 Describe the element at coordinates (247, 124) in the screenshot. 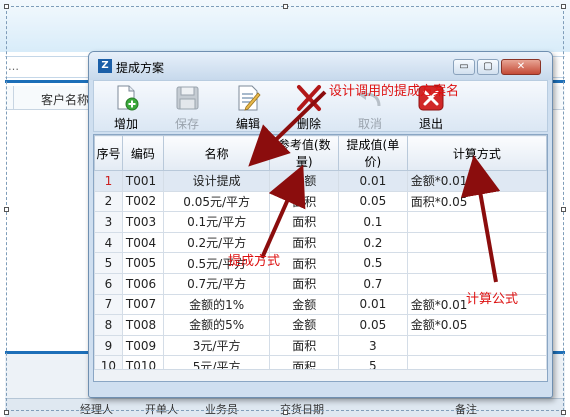

I see `edit-label: 编辑` at that location.